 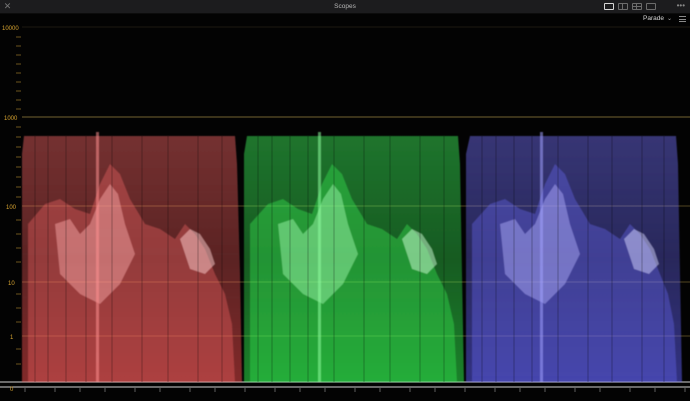 I want to click on scale-label-10000: 10000, so click(x=10, y=29).